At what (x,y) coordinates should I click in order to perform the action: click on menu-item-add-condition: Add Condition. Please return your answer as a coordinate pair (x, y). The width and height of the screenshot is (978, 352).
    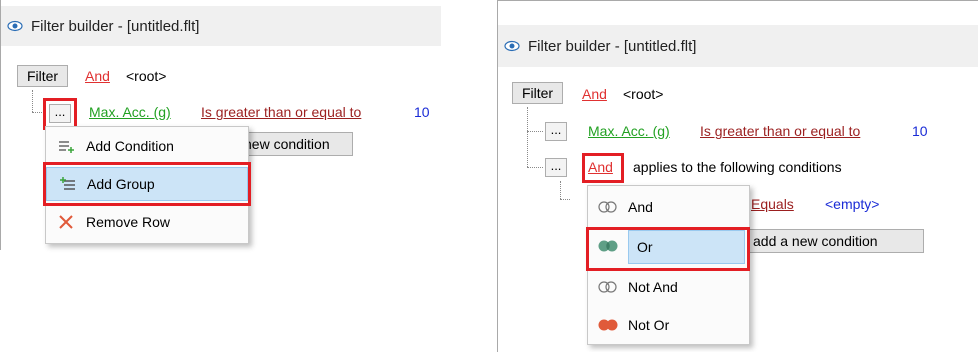
    Looking at the image, I should click on (147, 146).